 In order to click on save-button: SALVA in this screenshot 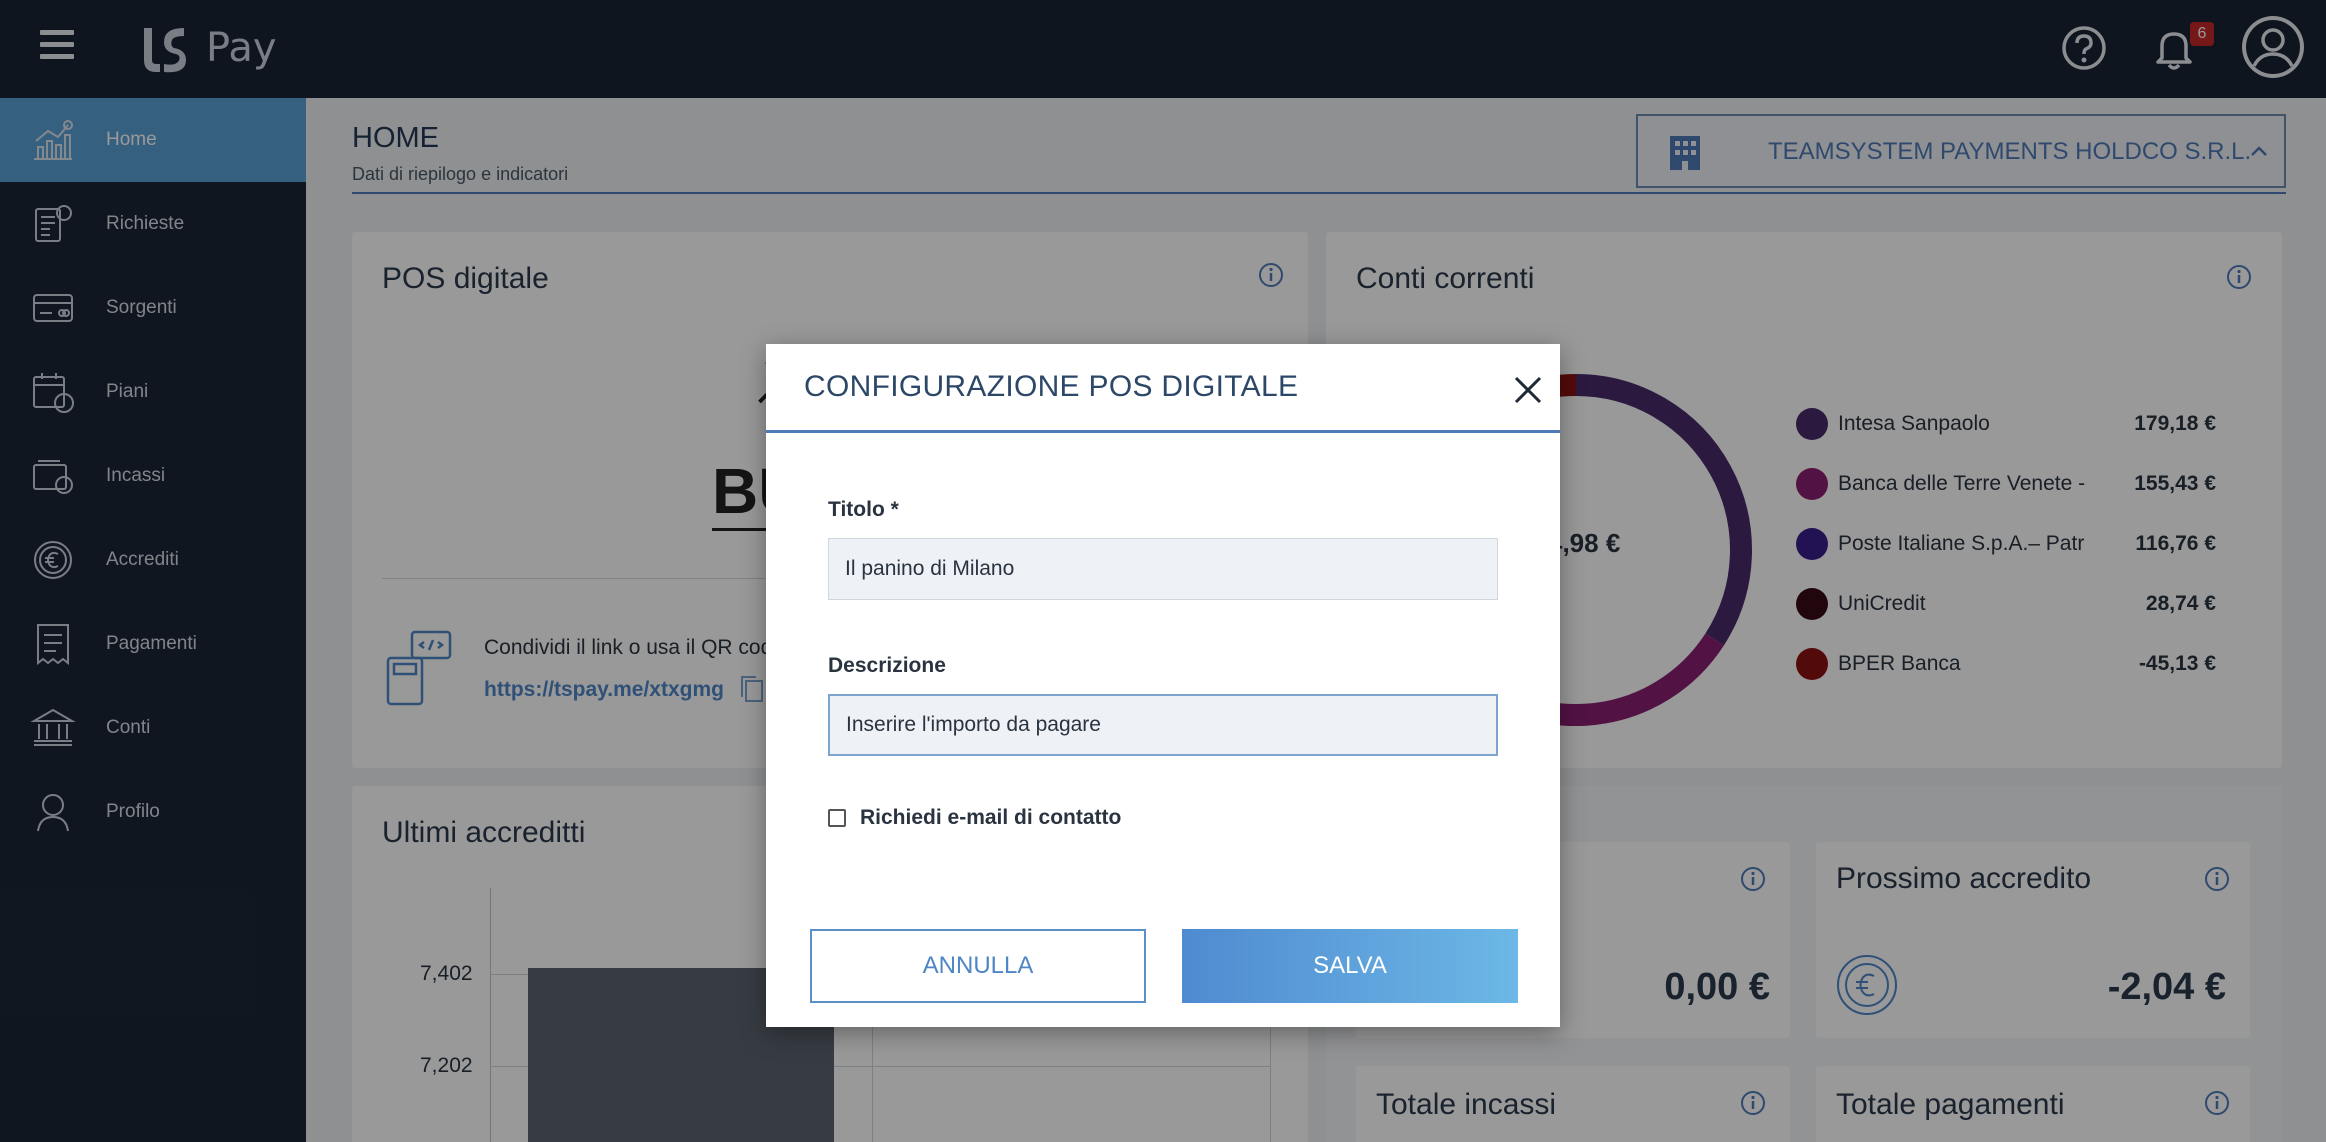, I will do `click(1350, 966)`.